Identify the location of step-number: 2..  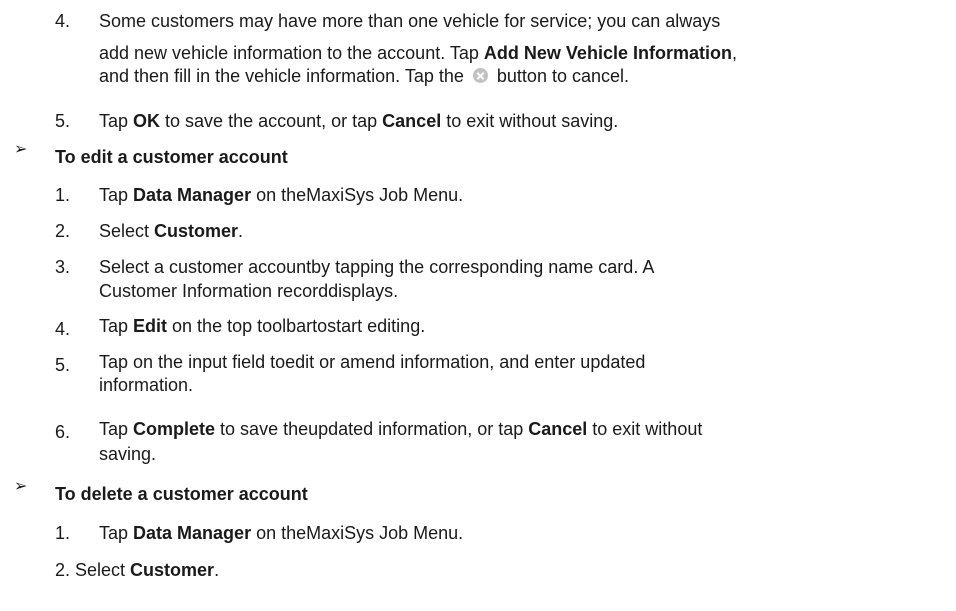
(63, 231).